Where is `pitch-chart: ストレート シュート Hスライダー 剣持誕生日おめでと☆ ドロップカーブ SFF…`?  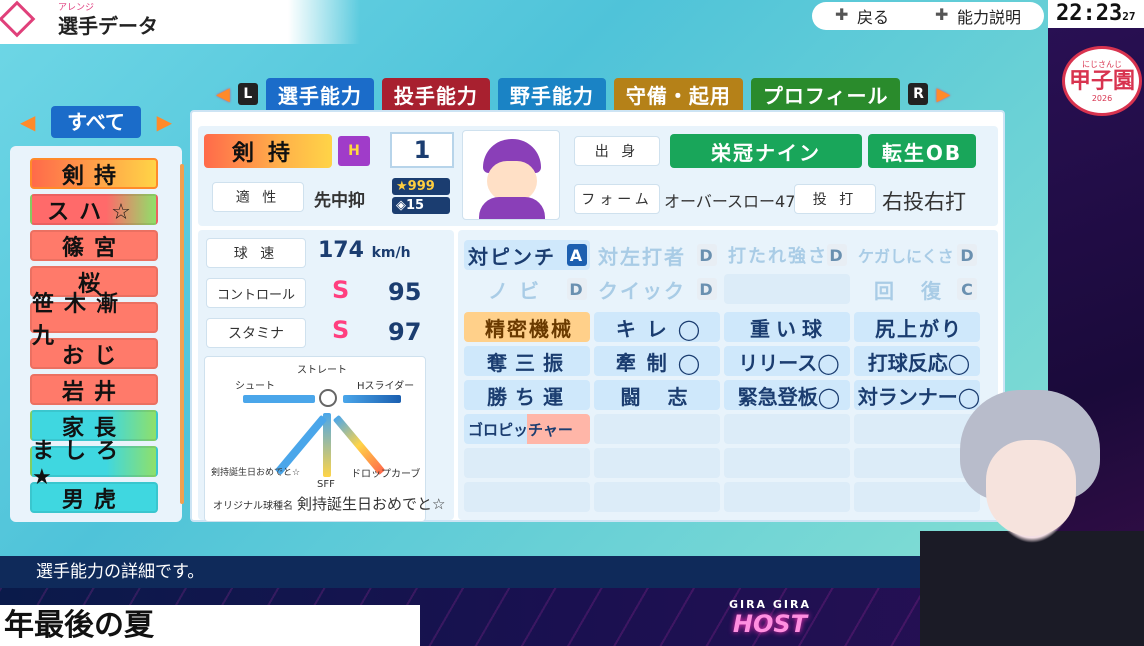 pitch-chart: ストレート シュート Hスライダー 剣持誕生日おめでと☆ ドロップカーブ SFF… is located at coordinates (324, 439).